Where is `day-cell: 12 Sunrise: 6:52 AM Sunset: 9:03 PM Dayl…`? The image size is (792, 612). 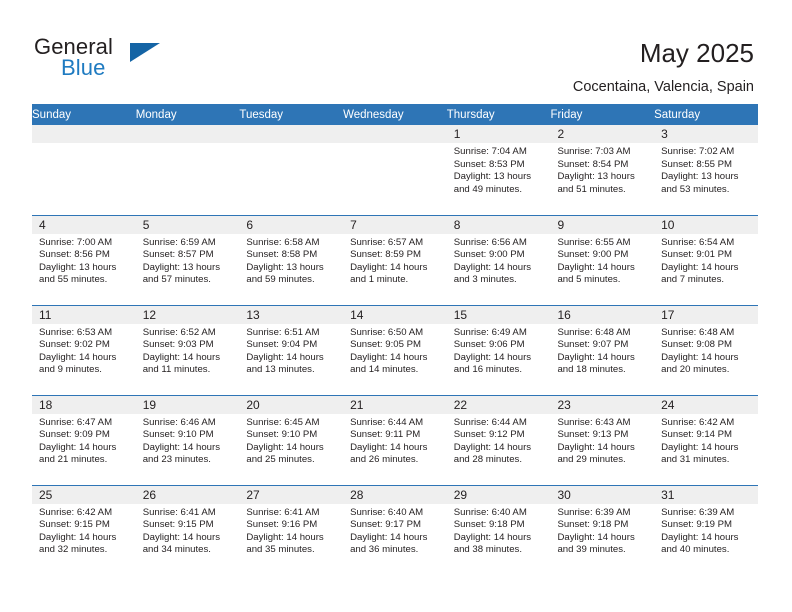
day-cell: 12 Sunrise: 6:52 AM Sunset: 9:03 PM Dayl… is located at coordinates (187, 349).